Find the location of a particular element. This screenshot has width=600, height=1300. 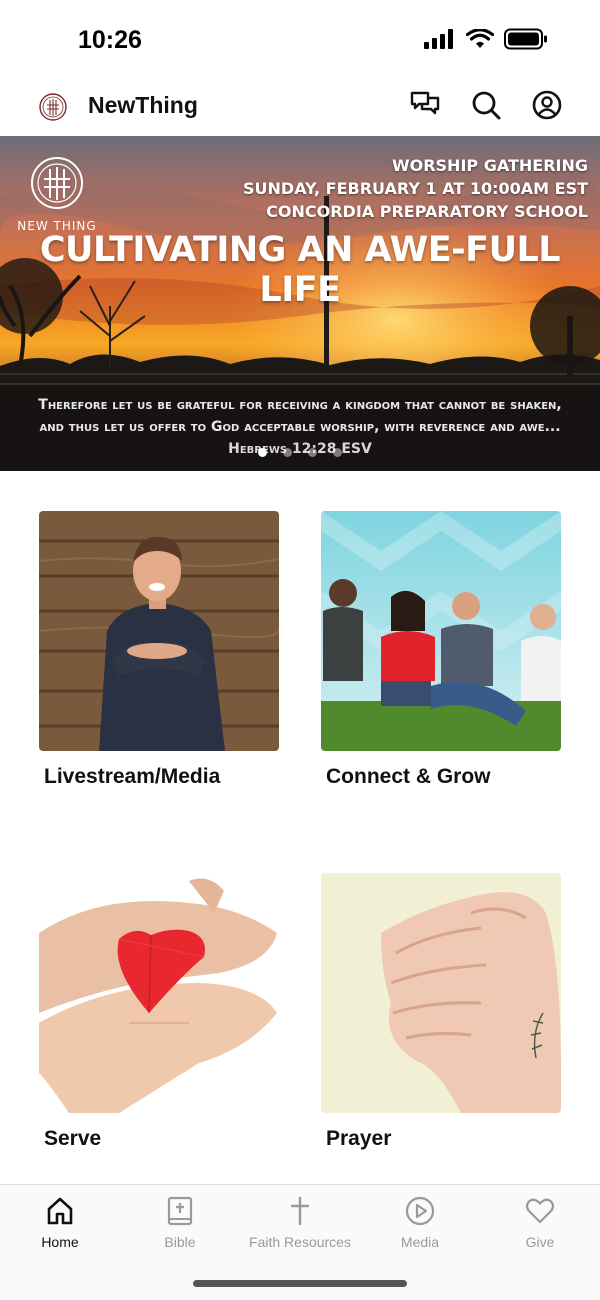

play-icon is located at coordinates (420, 1211).